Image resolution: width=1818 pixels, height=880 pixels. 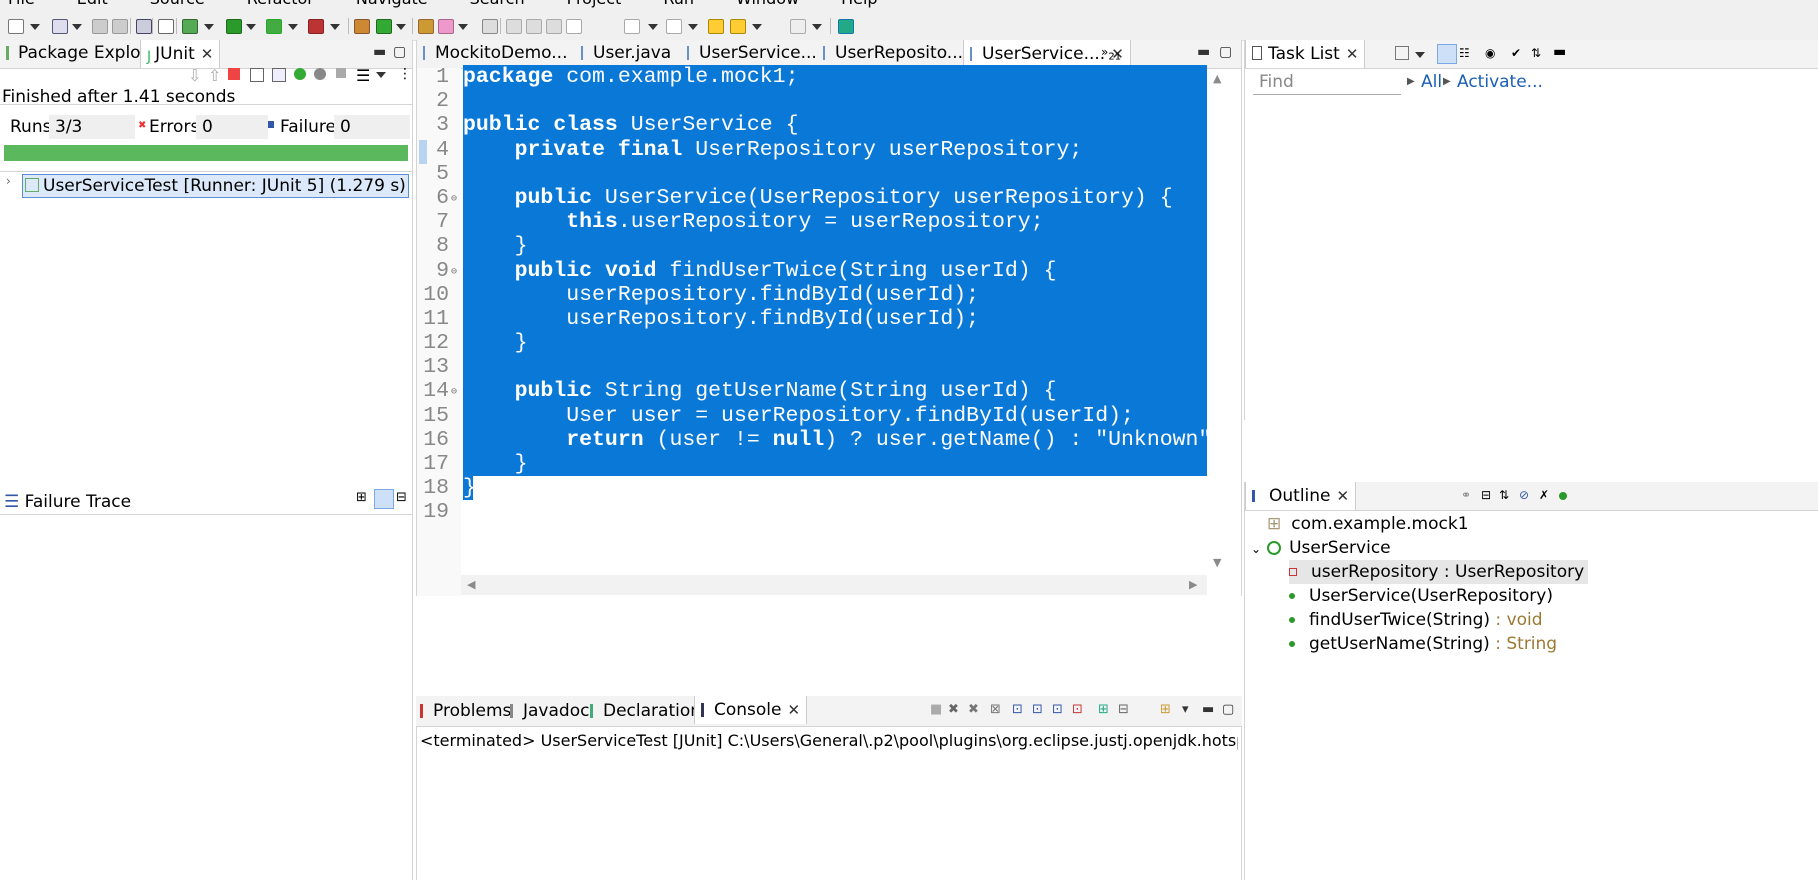 What do you see at coordinates (834, 585) in the screenshot?
I see `editor-horizontal-scrollbar: ◀ ▶` at bounding box center [834, 585].